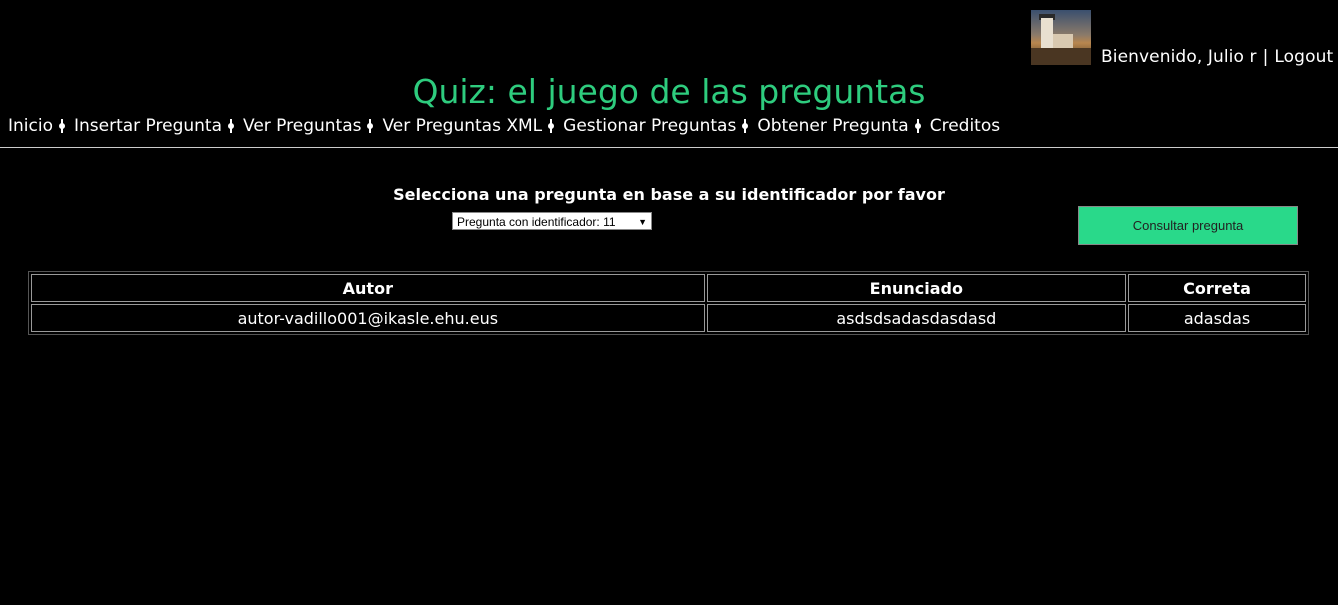 This screenshot has width=1338, height=605. Describe the element at coordinates (1179, 57) in the screenshot. I see `welcome-text: Bienvenido, Julio r` at that location.